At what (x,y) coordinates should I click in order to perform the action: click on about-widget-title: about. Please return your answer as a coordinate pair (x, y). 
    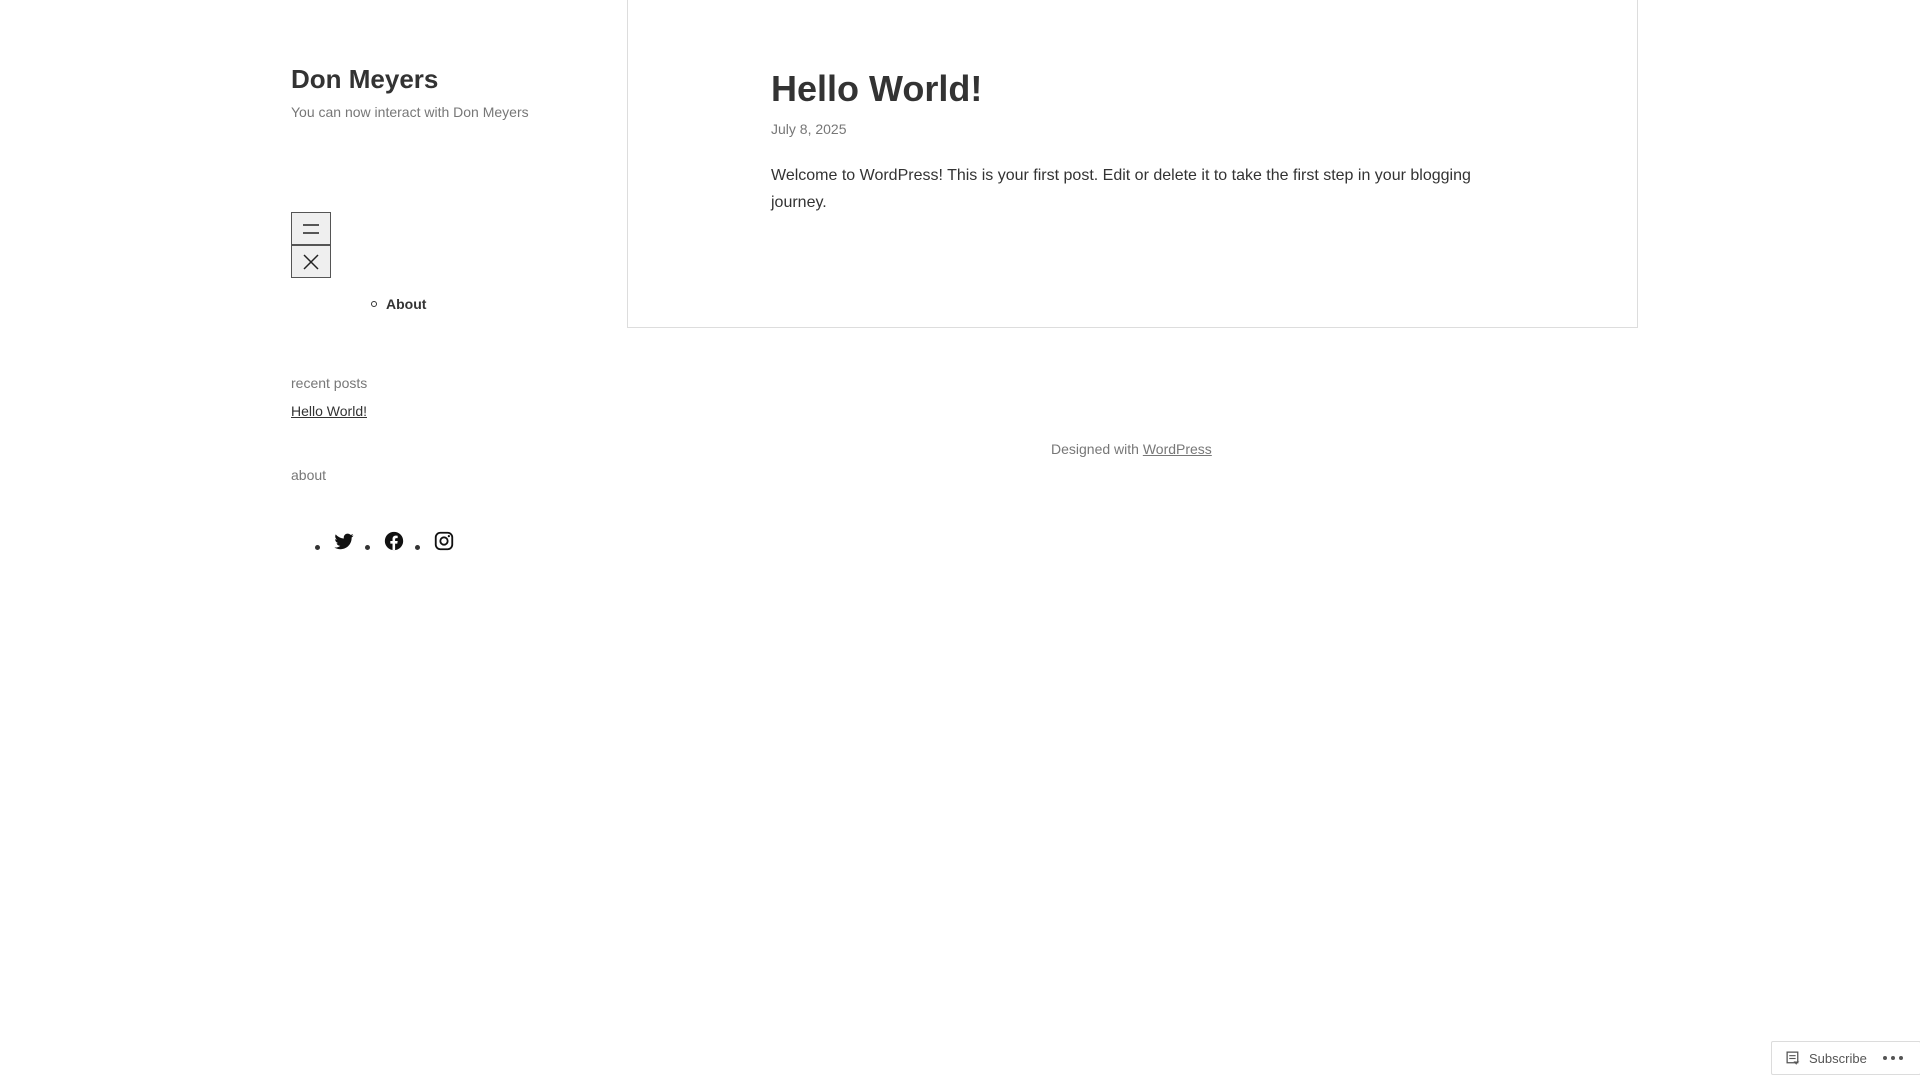
    Looking at the image, I should click on (309, 475).